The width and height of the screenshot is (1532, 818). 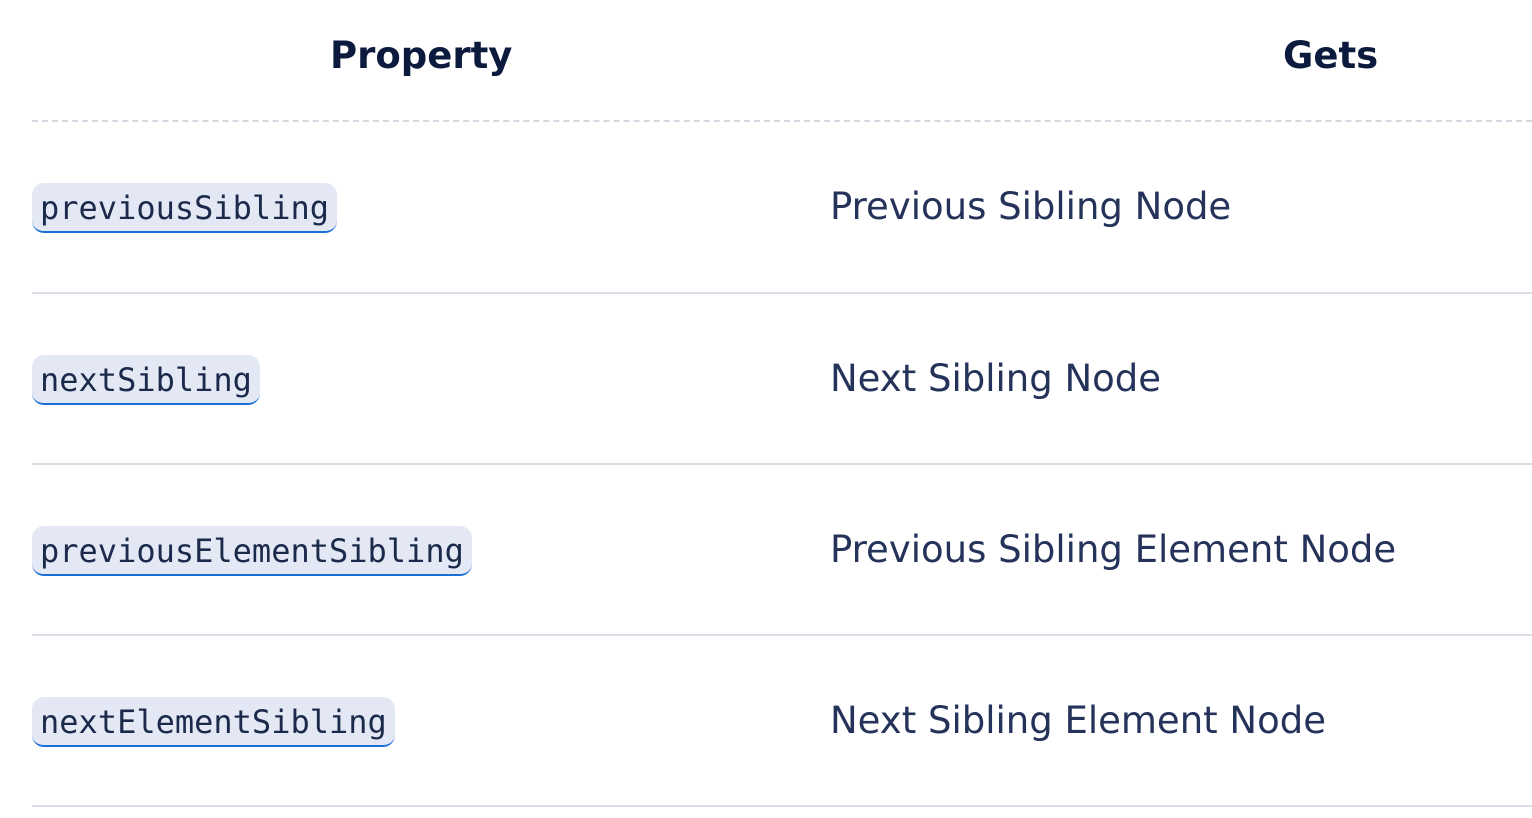 I want to click on property-link-previous-sibling: previousSibling, so click(x=184, y=208).